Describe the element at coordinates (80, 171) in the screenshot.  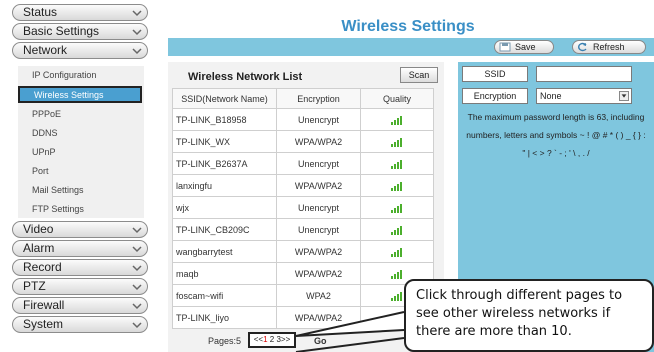
I see `sidebar-item-port: Port` at that location.